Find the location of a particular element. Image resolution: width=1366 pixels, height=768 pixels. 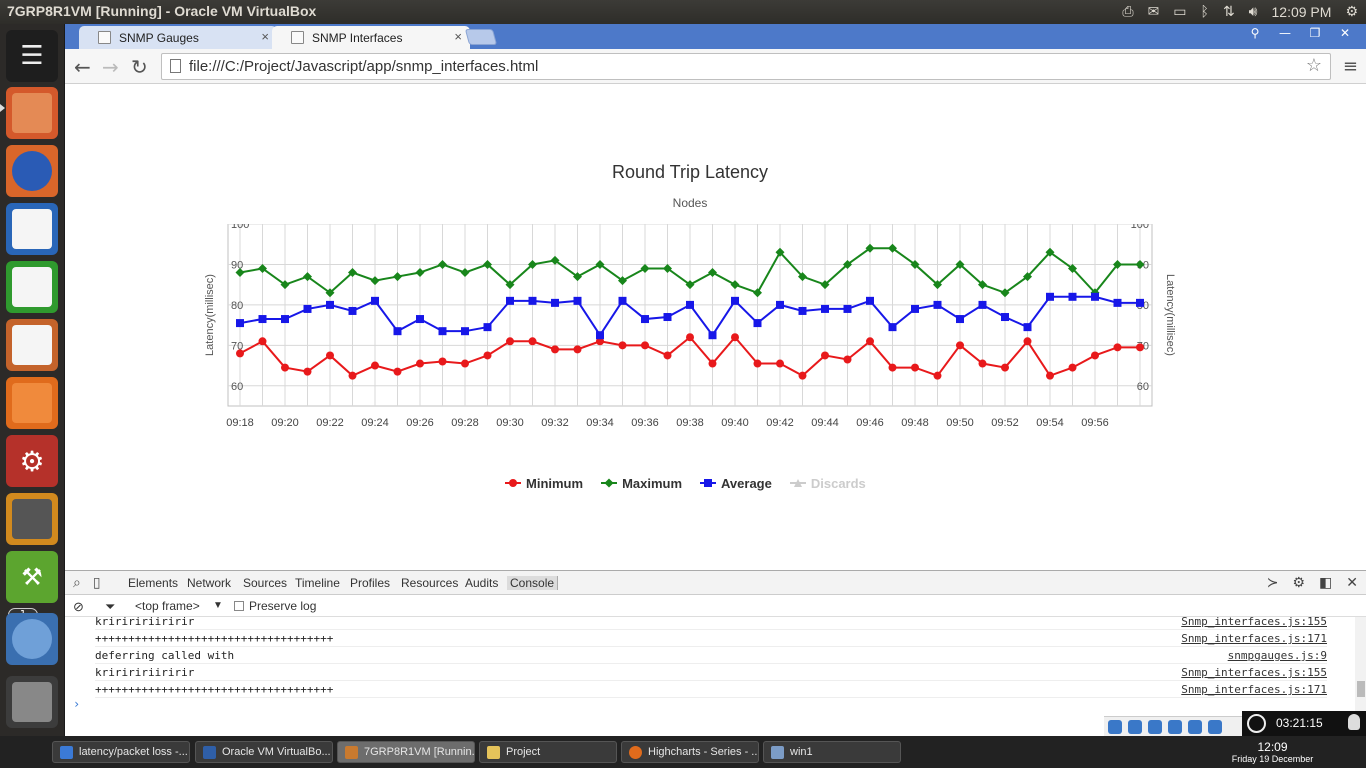

filter-icon: ⏷ is located at coordinates (110, 607).